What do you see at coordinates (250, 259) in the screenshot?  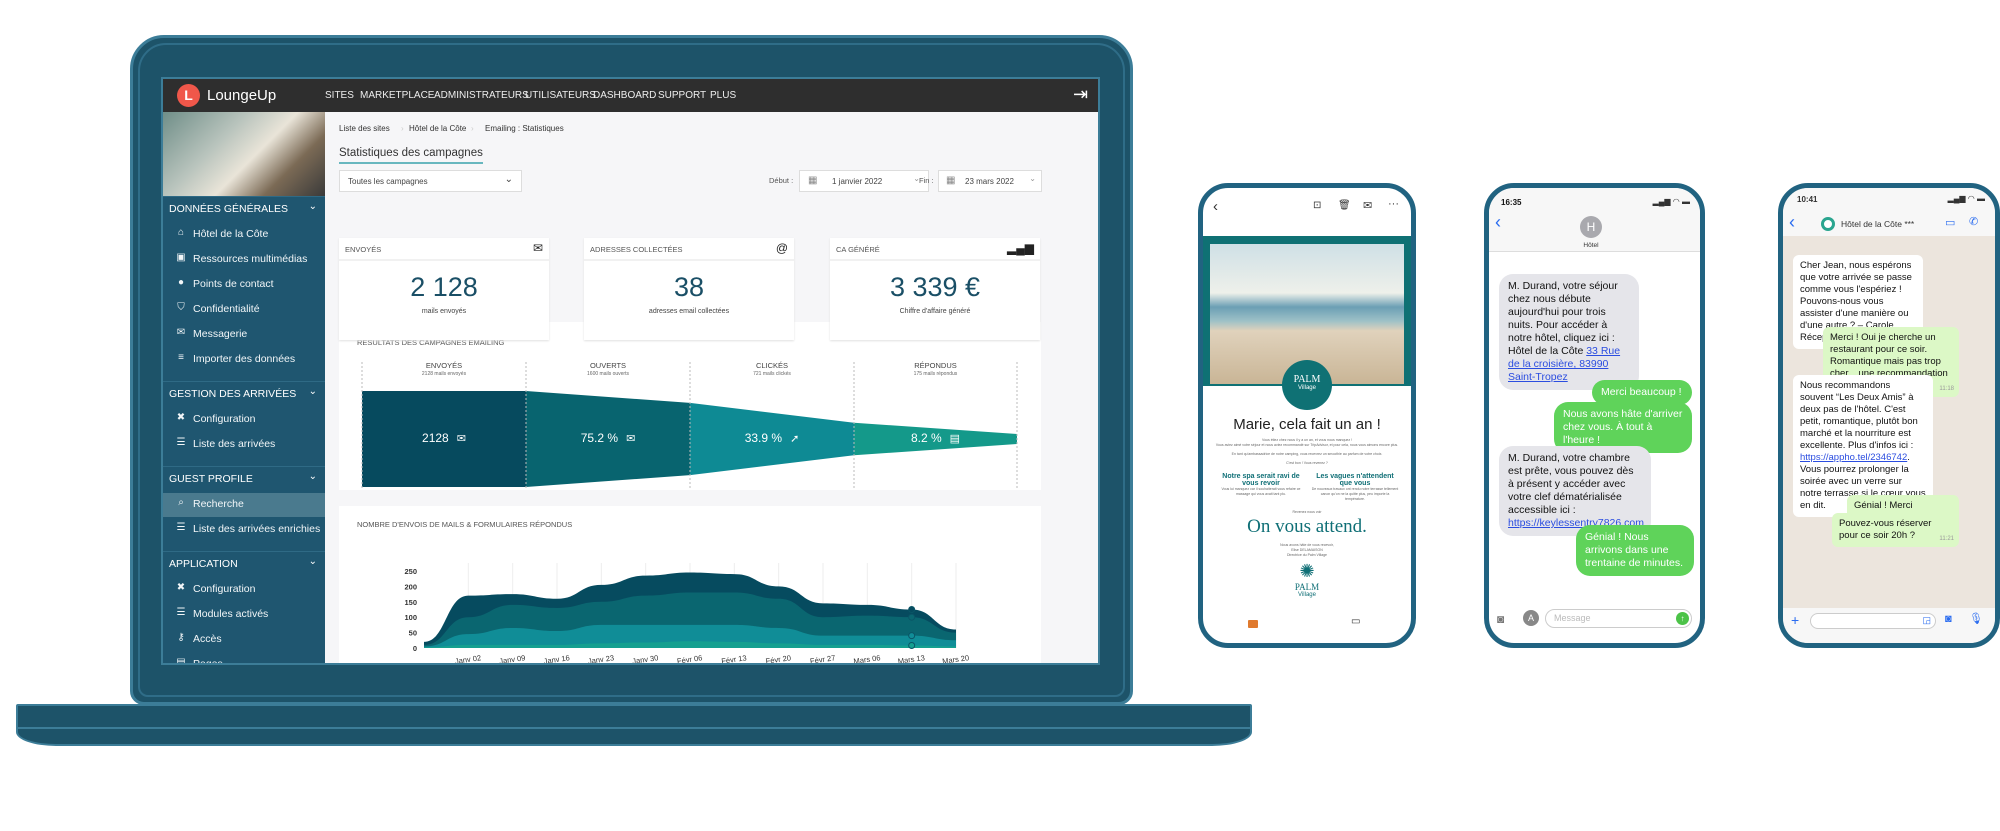 I see `sidebar-item-label: Ressources multimédias` at bounding box center [250, 259].